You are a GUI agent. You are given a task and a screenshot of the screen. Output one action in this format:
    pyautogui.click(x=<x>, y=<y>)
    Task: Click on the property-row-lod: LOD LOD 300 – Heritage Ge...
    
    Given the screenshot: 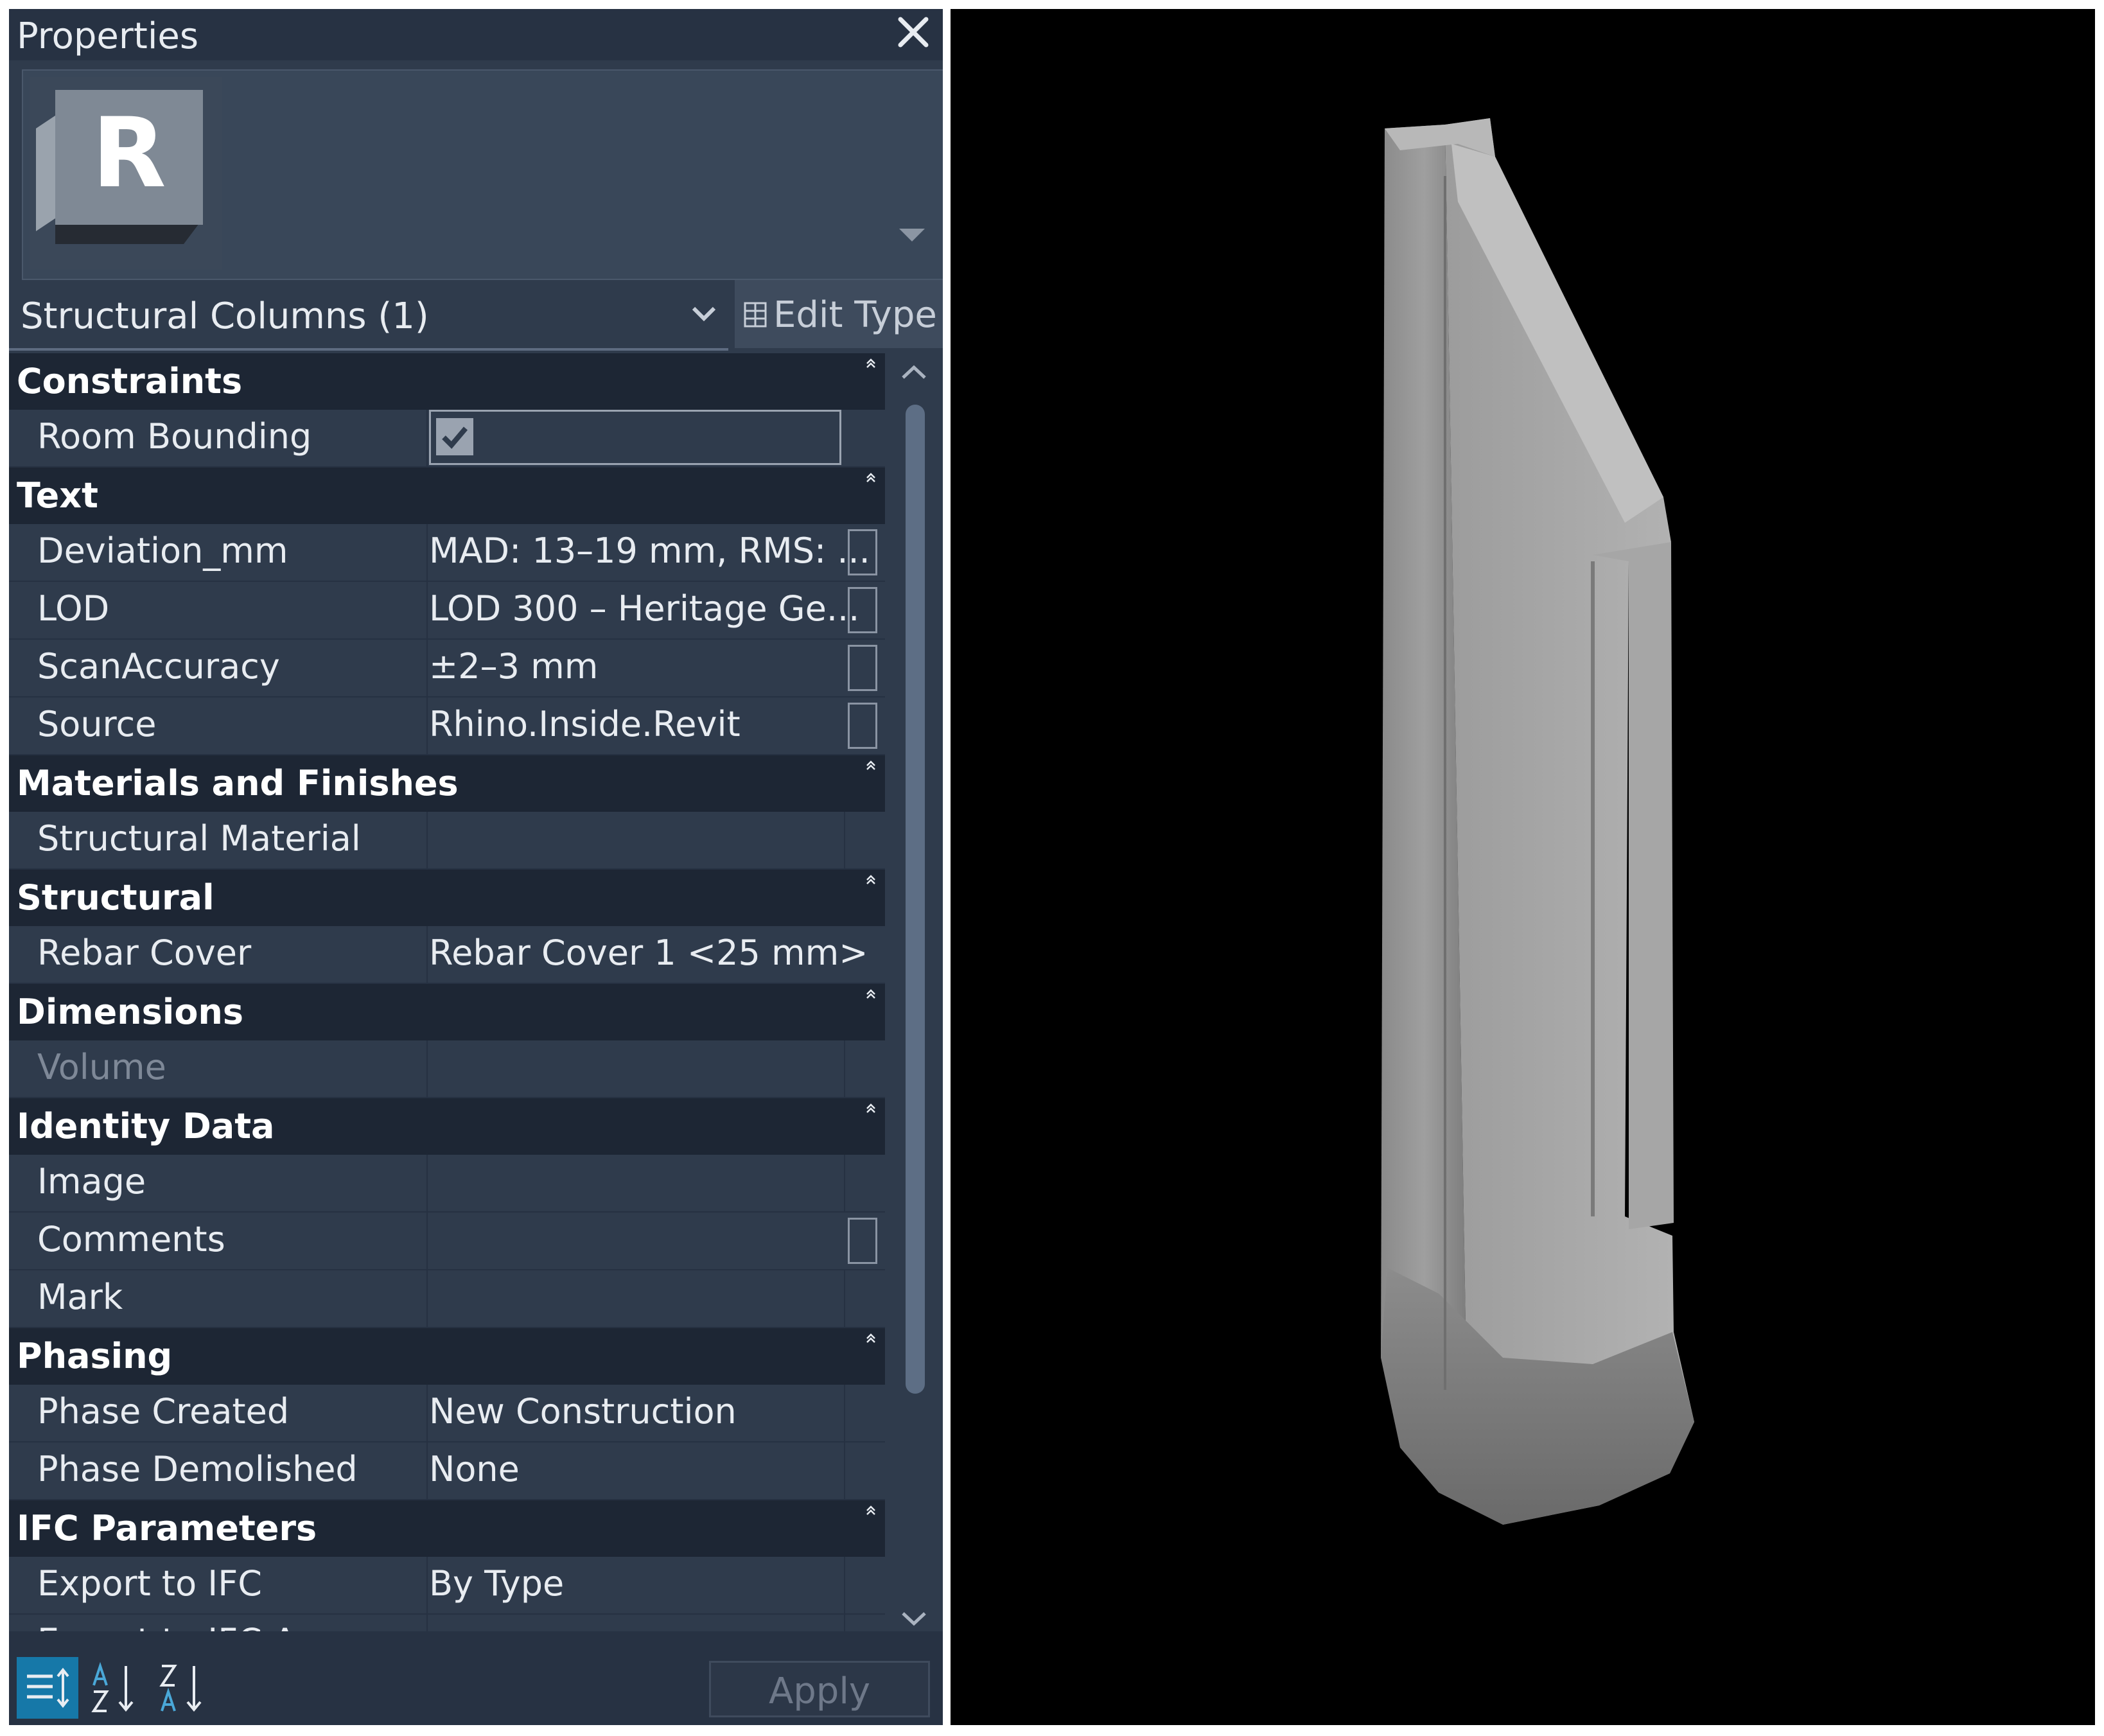 What is the action you would take?
    pyautogui.click(x=447, y=611)
    